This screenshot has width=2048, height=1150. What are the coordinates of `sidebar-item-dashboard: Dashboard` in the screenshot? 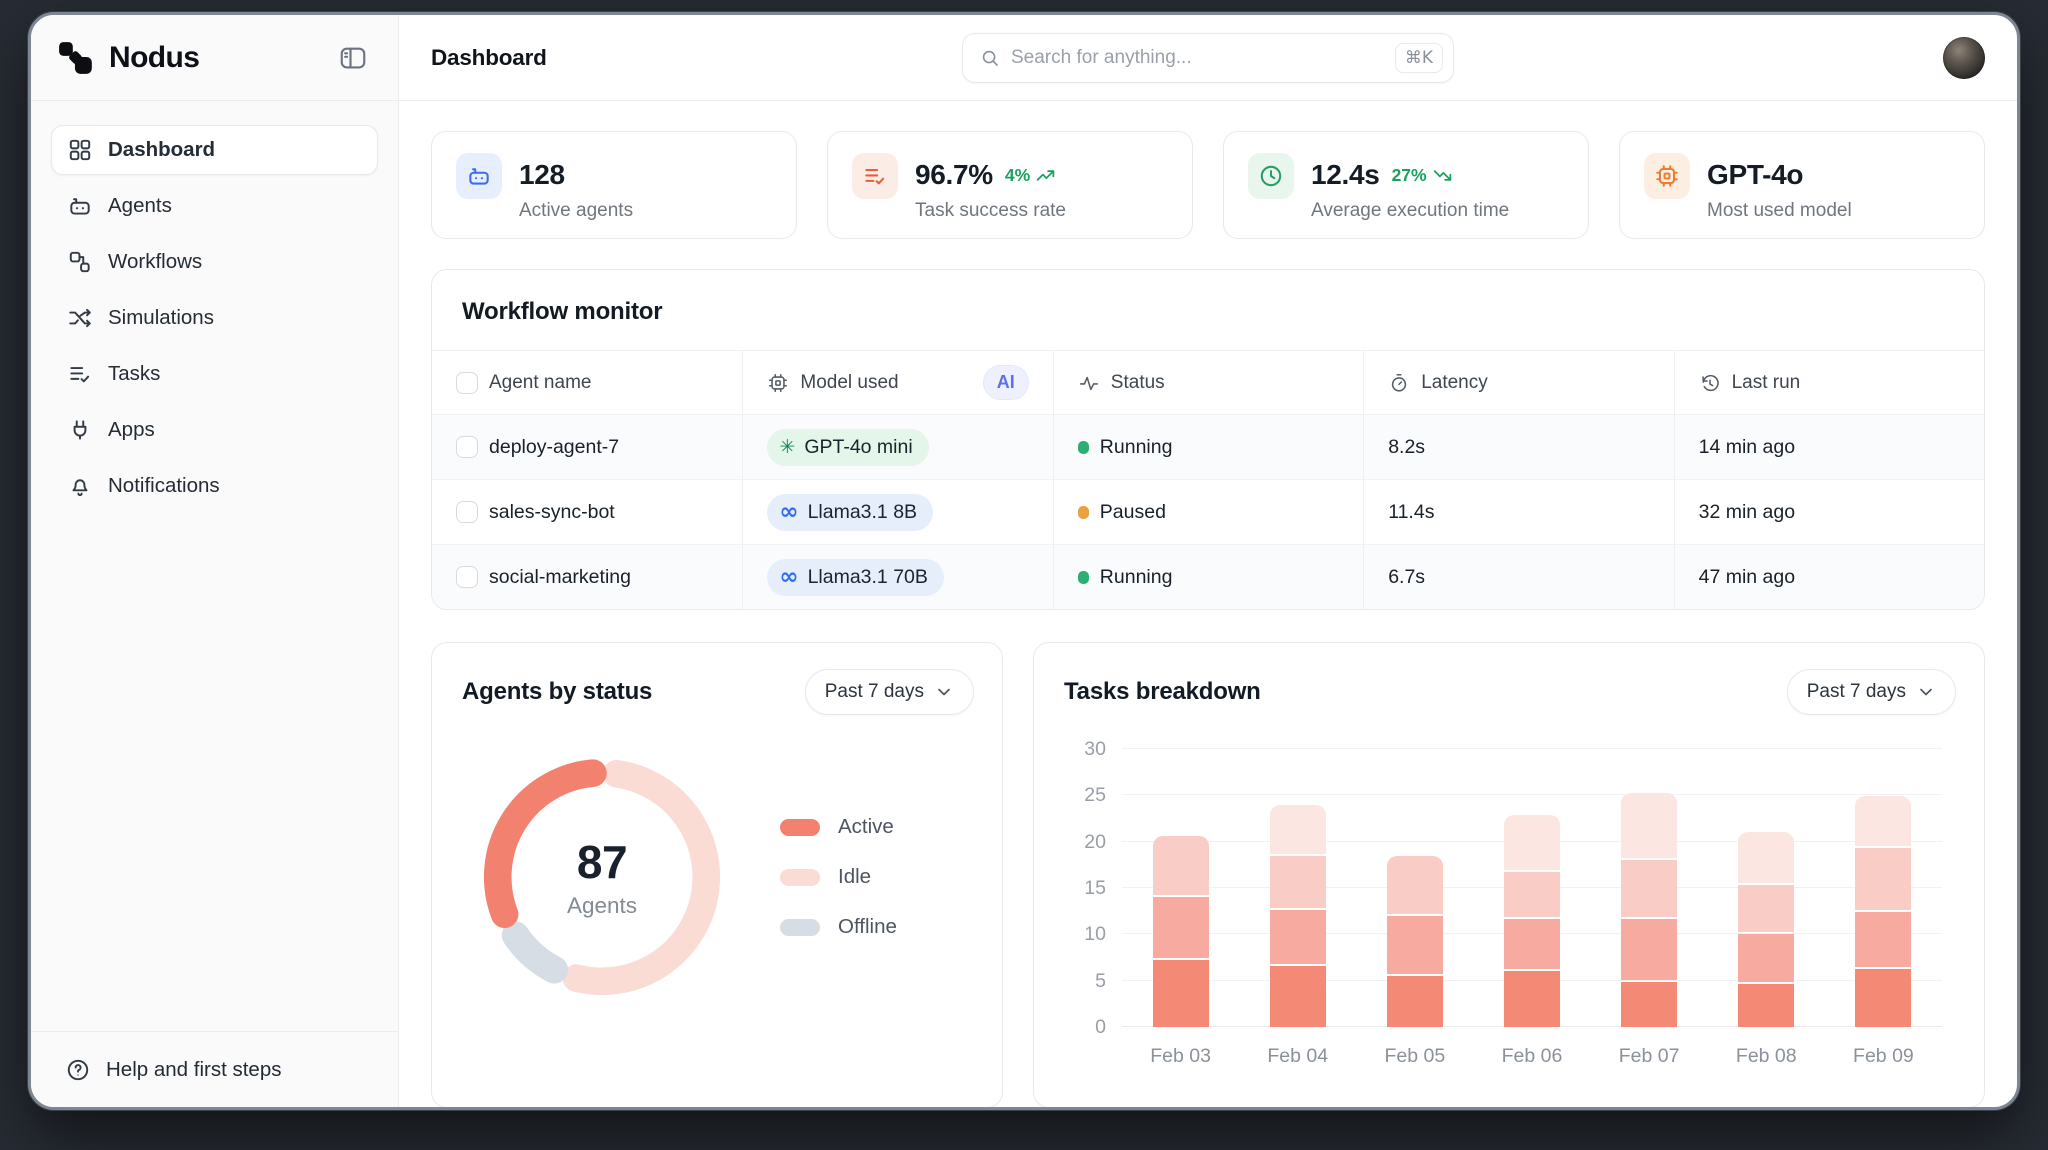 It's located at (214, 150).